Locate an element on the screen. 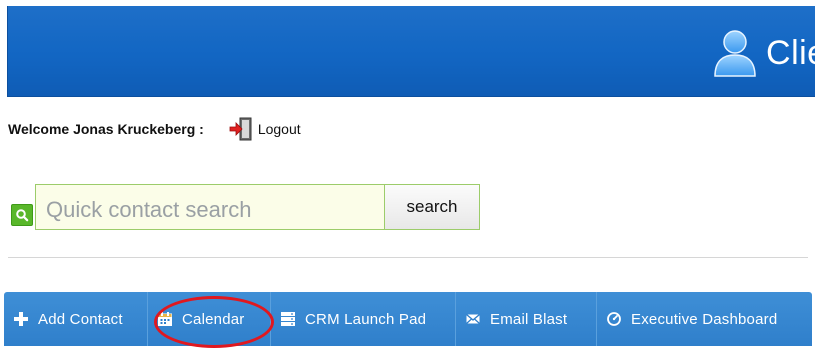  logout-link: Logout is located at coordinates (264, 129).